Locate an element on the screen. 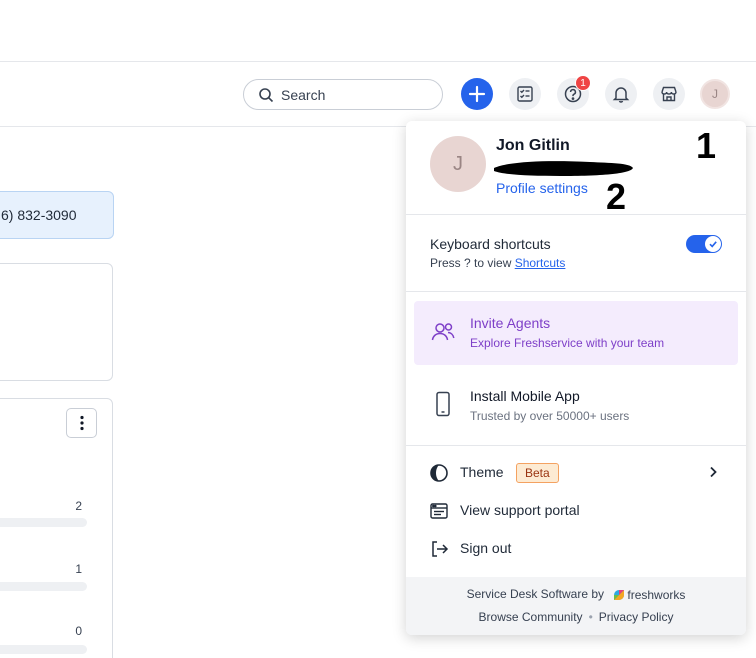 Image resolution: width=756 pixels, height=658 pixels. more-options-button is located at coordinates (81, 423).